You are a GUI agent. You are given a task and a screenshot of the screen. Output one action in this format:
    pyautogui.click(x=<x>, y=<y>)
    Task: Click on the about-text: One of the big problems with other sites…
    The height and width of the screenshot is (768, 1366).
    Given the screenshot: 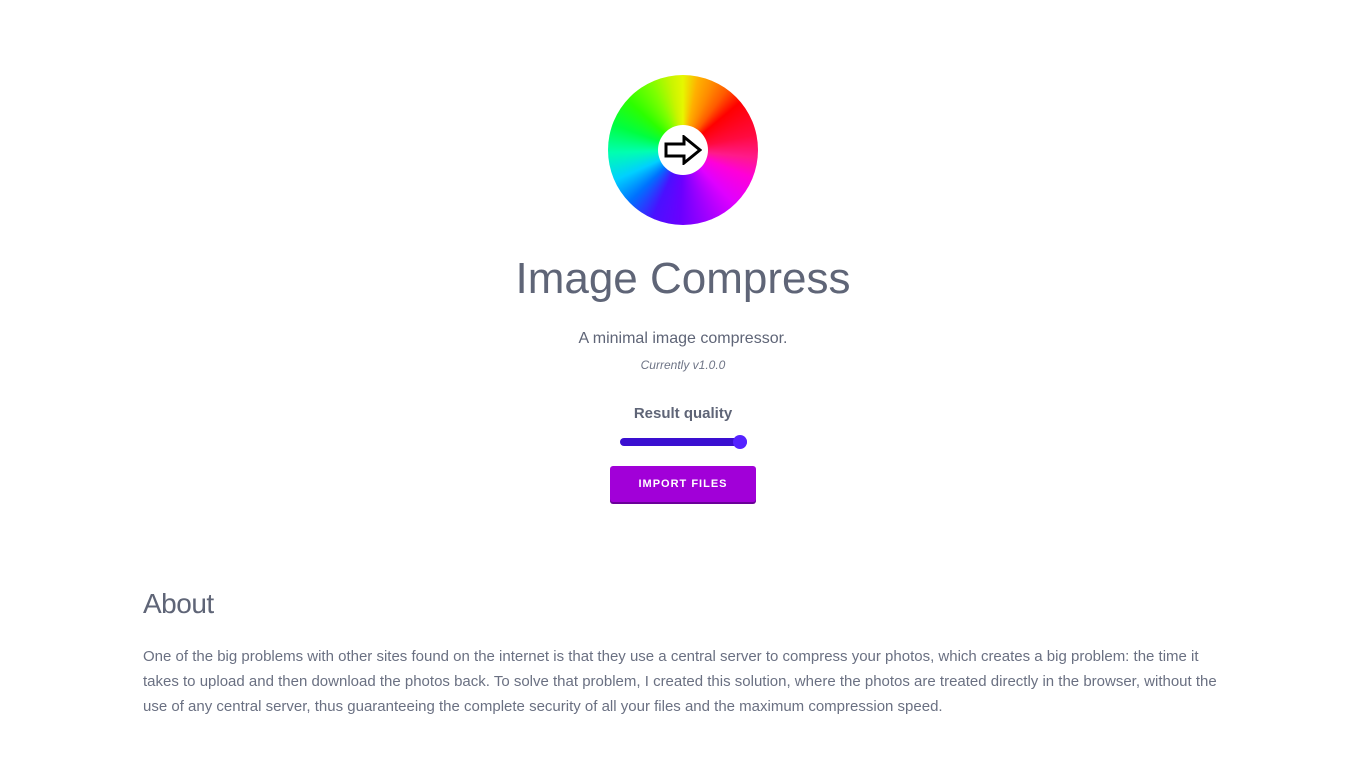 What is the action you would take?
    pyautogui.click(x=680, y=681)
    